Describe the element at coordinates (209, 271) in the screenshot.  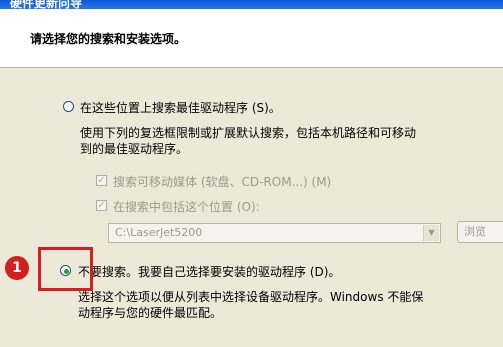
I see `radio-dont-search-label: 不要搜索。我要自己选择要安装的驱动程序 (D)。` at that location.